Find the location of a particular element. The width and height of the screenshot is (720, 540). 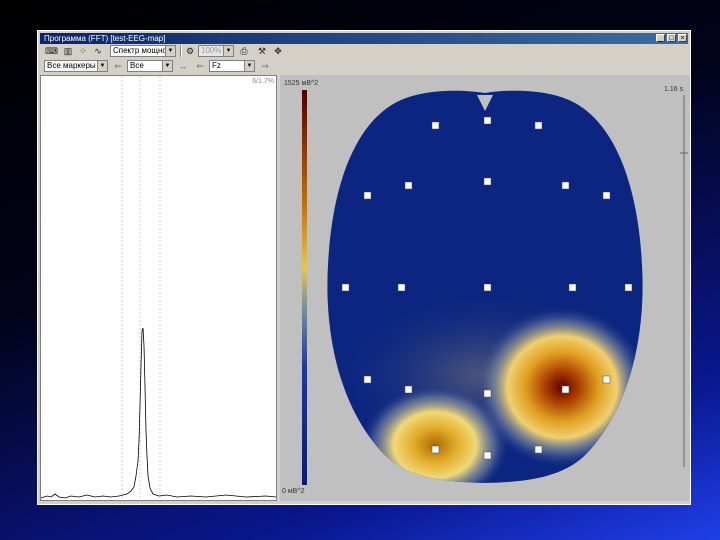

window-title: Программа (FFT) [test-EEG-map] is located at coordinates (105, 38).